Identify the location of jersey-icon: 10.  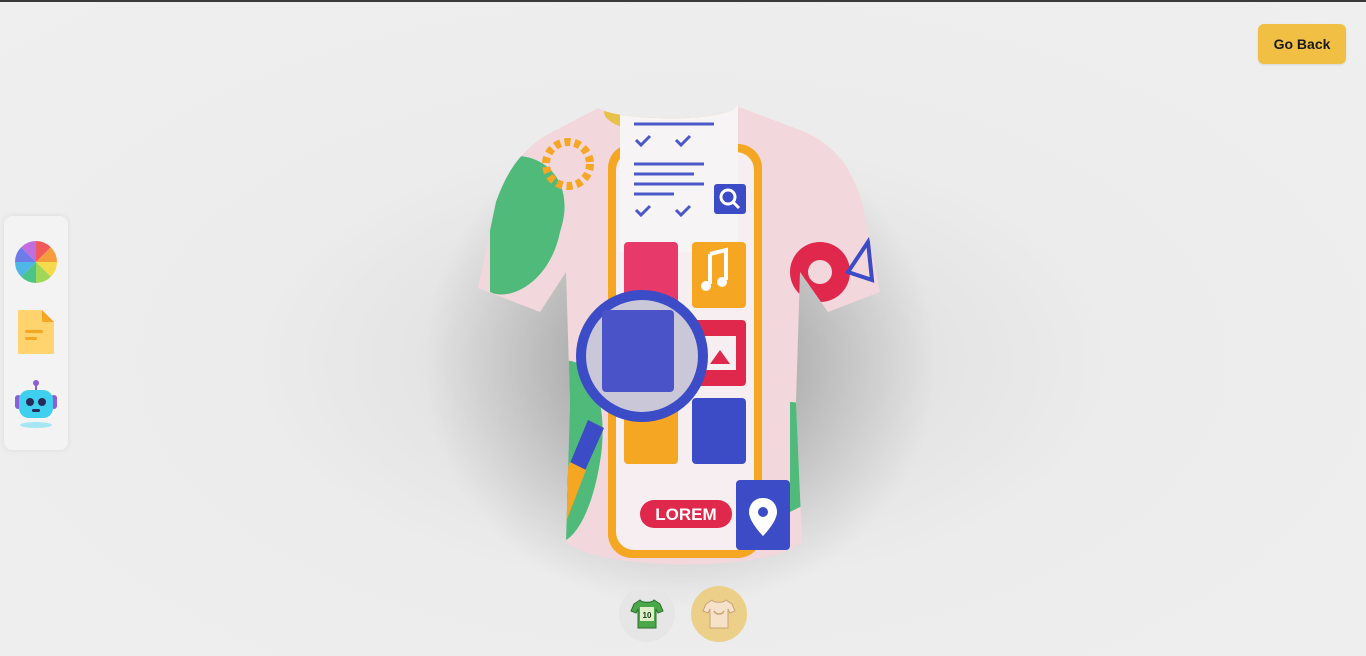
(647, 614).